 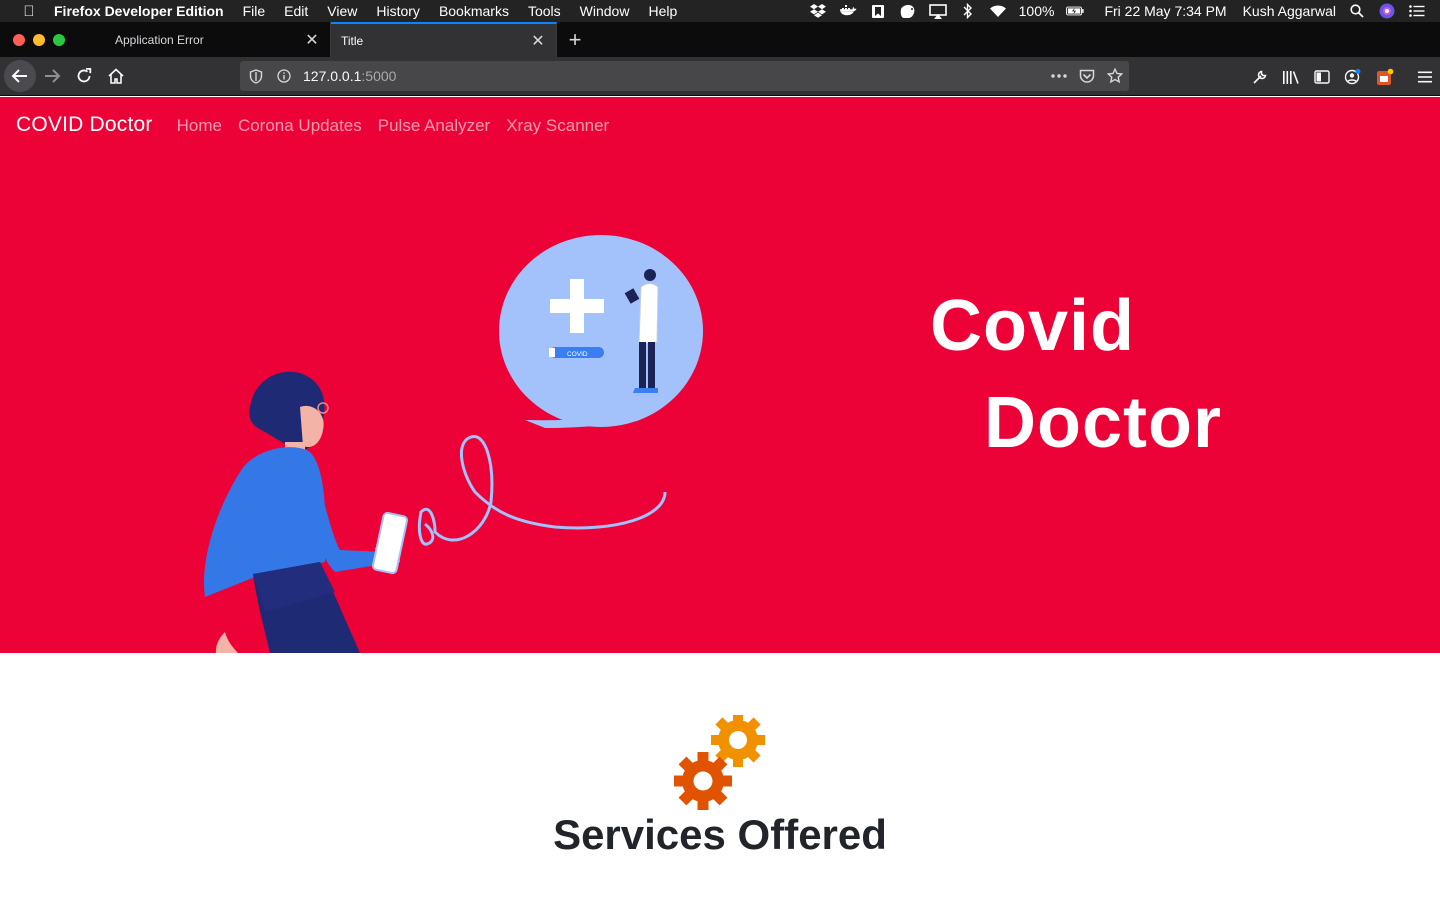 I want to click on minimize-window-button, so click(x=39, y=39).